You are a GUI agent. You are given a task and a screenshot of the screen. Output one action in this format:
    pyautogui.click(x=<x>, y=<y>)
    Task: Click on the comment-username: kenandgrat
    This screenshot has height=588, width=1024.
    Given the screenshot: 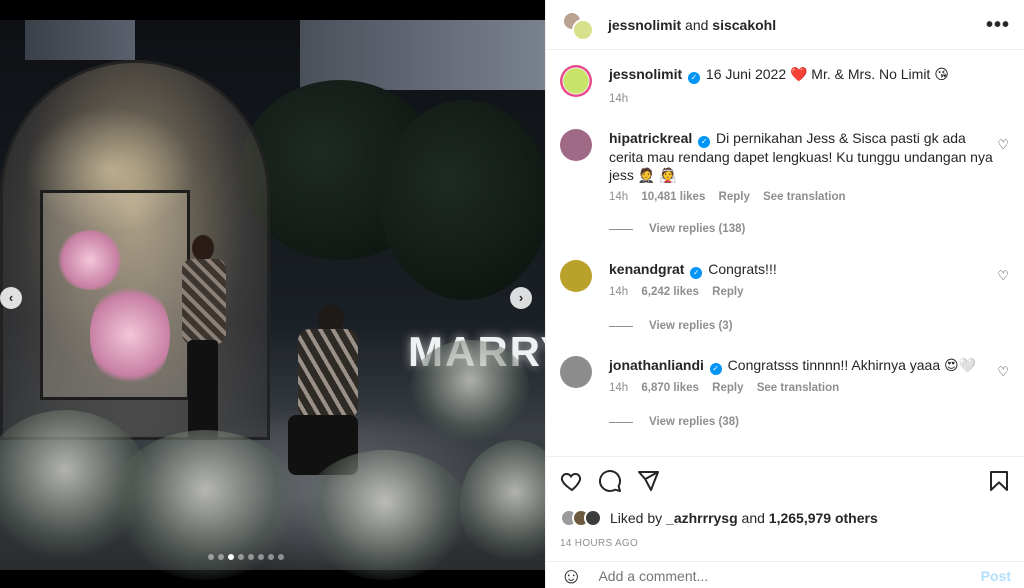 What is the action you would take?
    pyautogui.click(x=646, y=269)
    